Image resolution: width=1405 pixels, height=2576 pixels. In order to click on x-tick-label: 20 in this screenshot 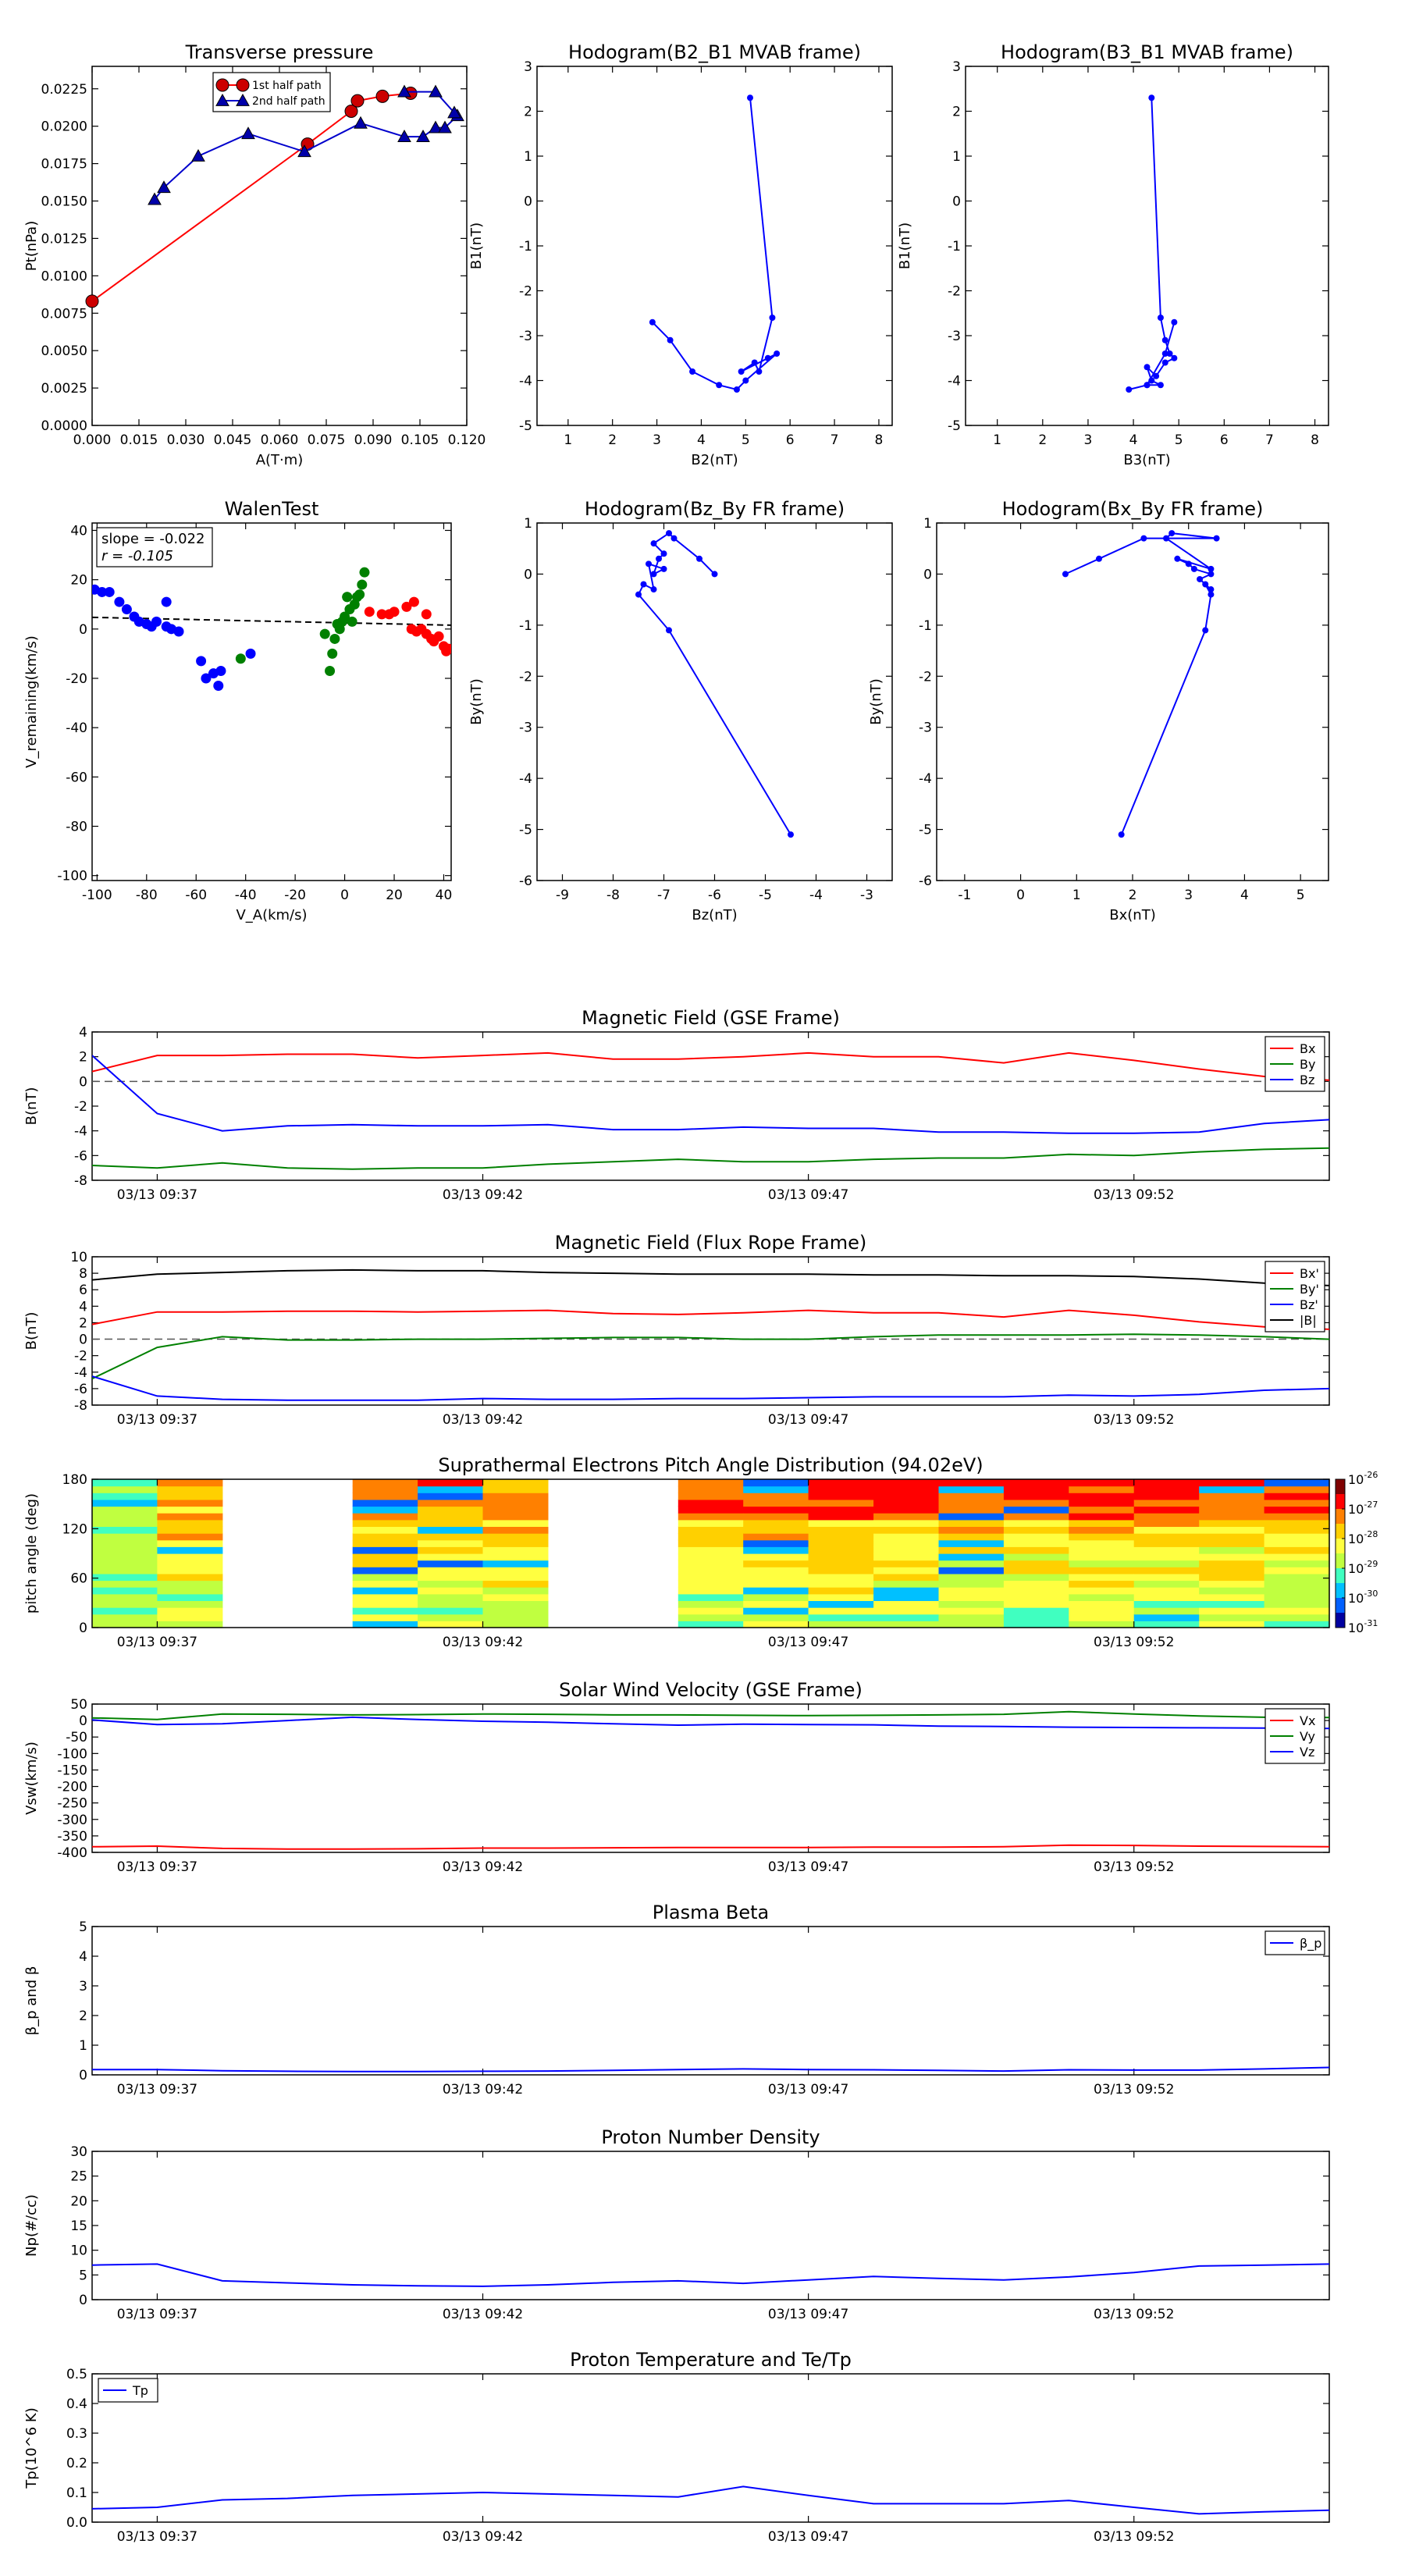, I will do `click(394, 895)`.